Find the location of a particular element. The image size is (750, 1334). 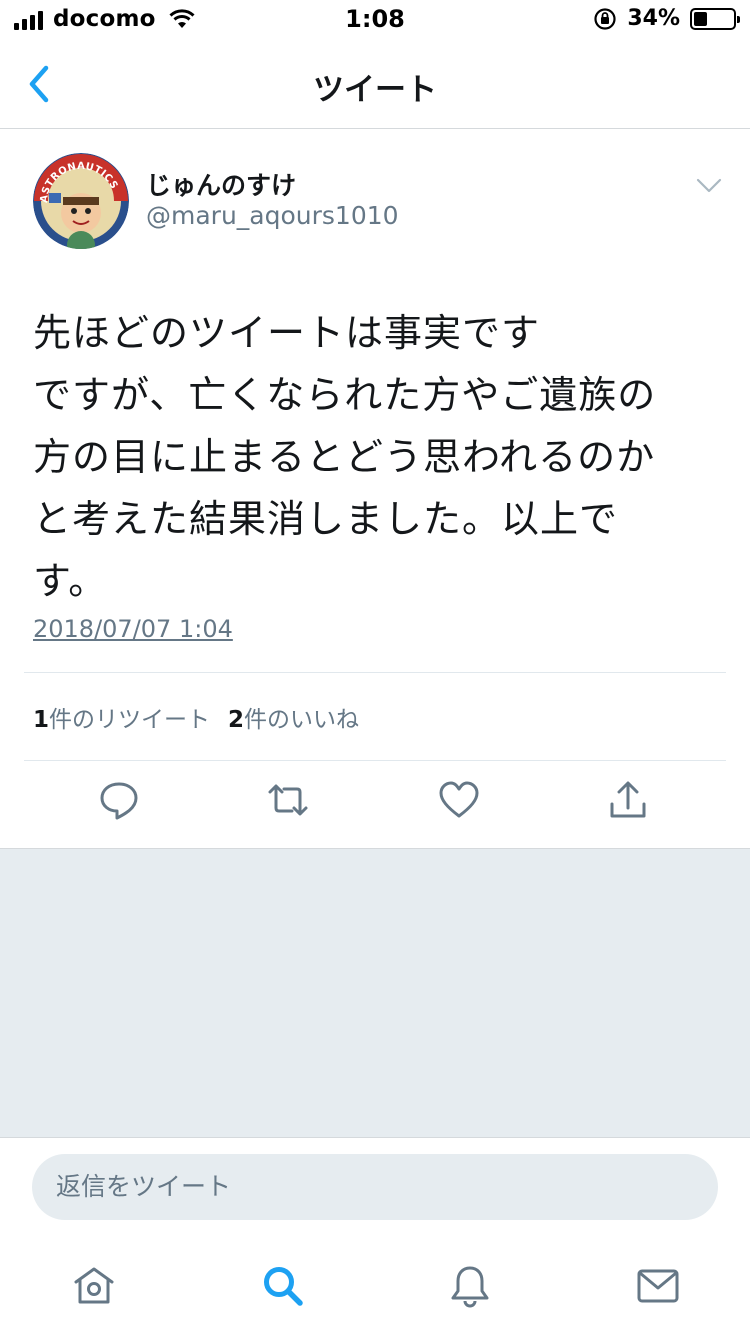

share-icon is located at coordinates (628, 800).